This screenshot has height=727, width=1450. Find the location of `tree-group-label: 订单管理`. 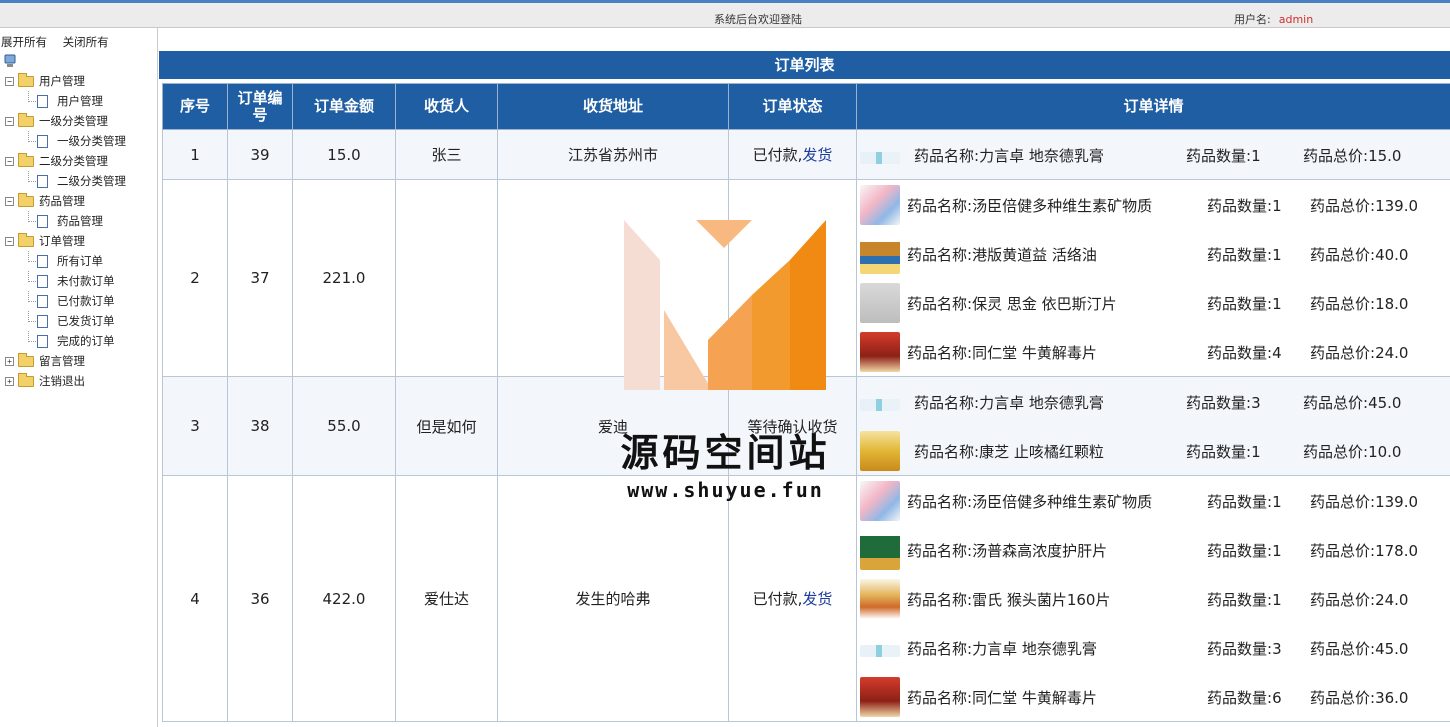

tree-group-label: 订单管理 is located at coordinates (62, 241).